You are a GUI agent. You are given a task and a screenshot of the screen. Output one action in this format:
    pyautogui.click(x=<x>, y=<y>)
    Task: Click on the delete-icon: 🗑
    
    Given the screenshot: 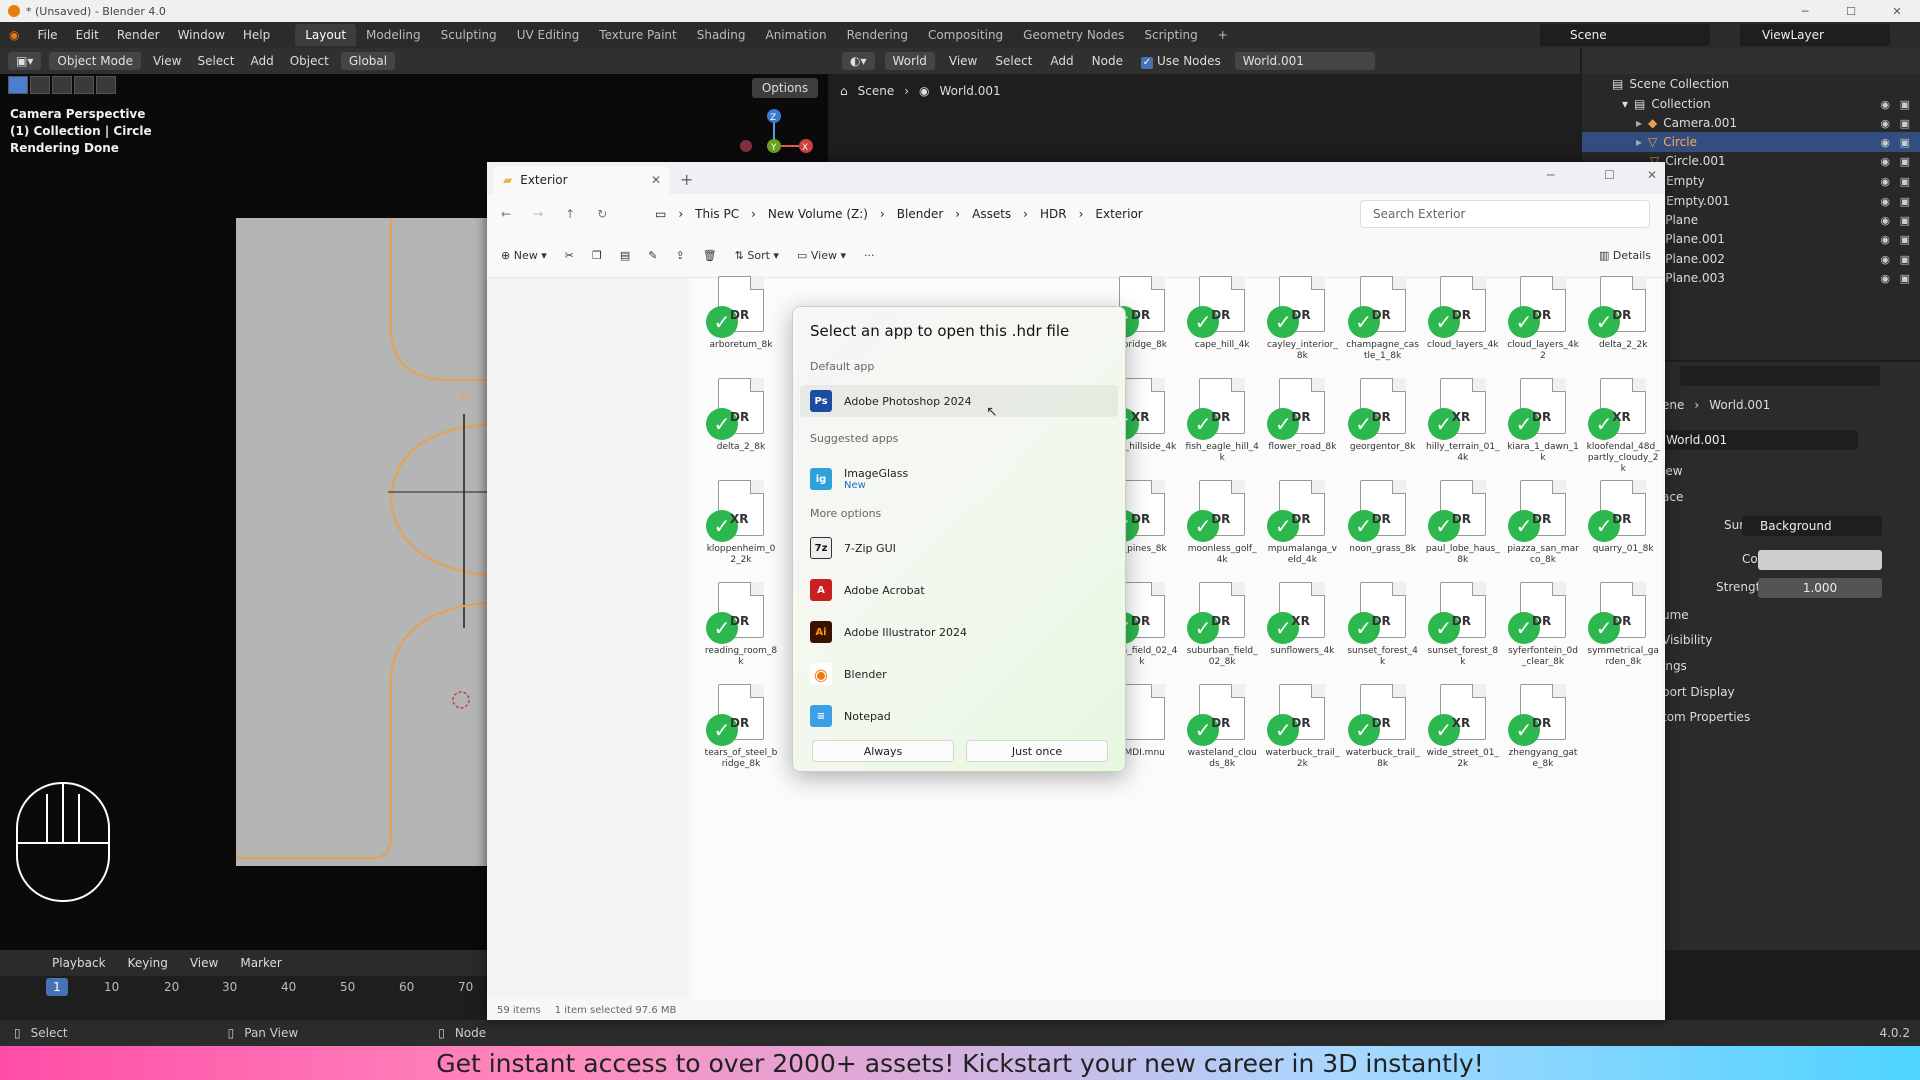 What is the action you would take?
    pyautogui.click(x=710, y=255)
    